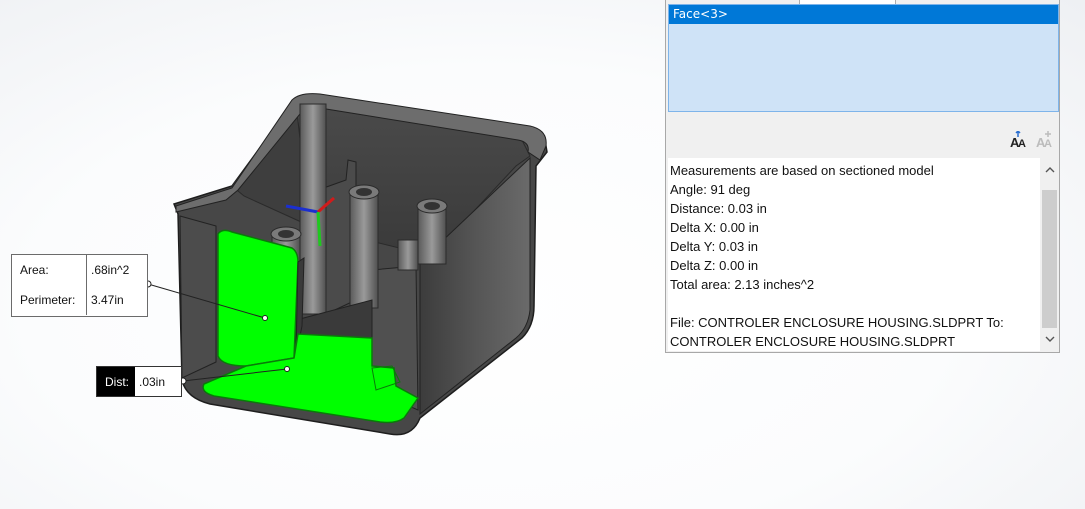 The height and width of the screenshot is (509, 1085). What do you see at coordinates (107, 300) in the screenshot?
I see `perimeter-value: 3.47in` at bounding box center [107, 300].